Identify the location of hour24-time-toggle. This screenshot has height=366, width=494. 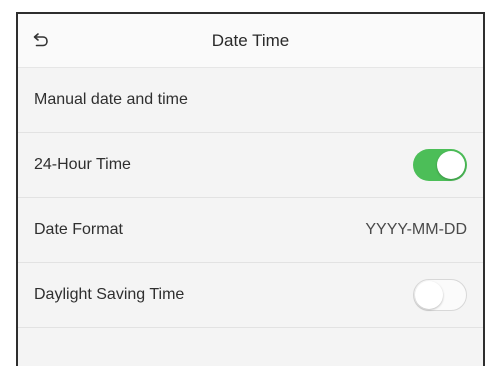
(440, 165).